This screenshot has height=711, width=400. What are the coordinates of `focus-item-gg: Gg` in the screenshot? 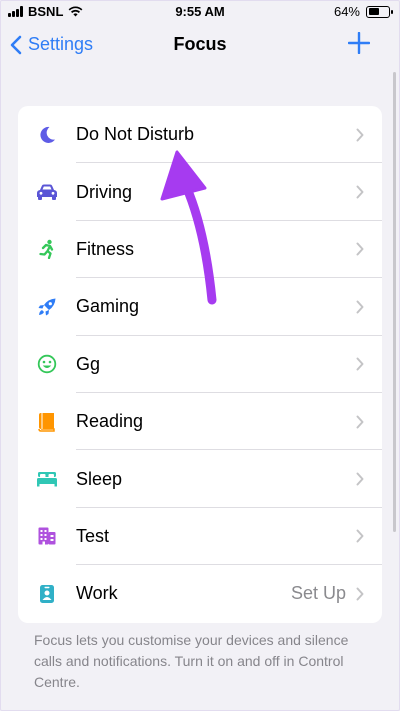 It's located at (200, 365).